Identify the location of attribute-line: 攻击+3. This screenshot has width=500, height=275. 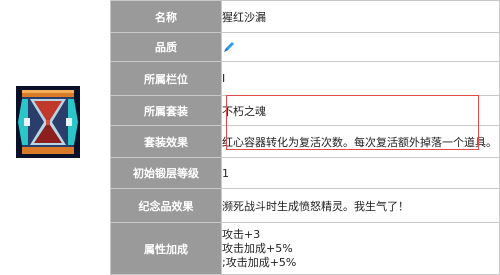
(241, 234).